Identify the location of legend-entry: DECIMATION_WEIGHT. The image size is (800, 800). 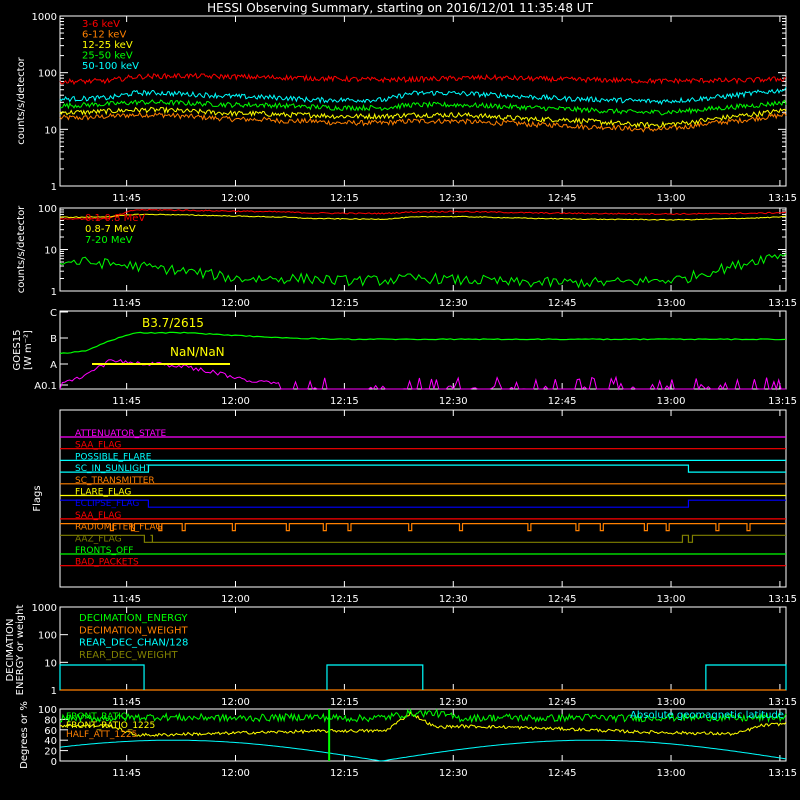
(133, 630).